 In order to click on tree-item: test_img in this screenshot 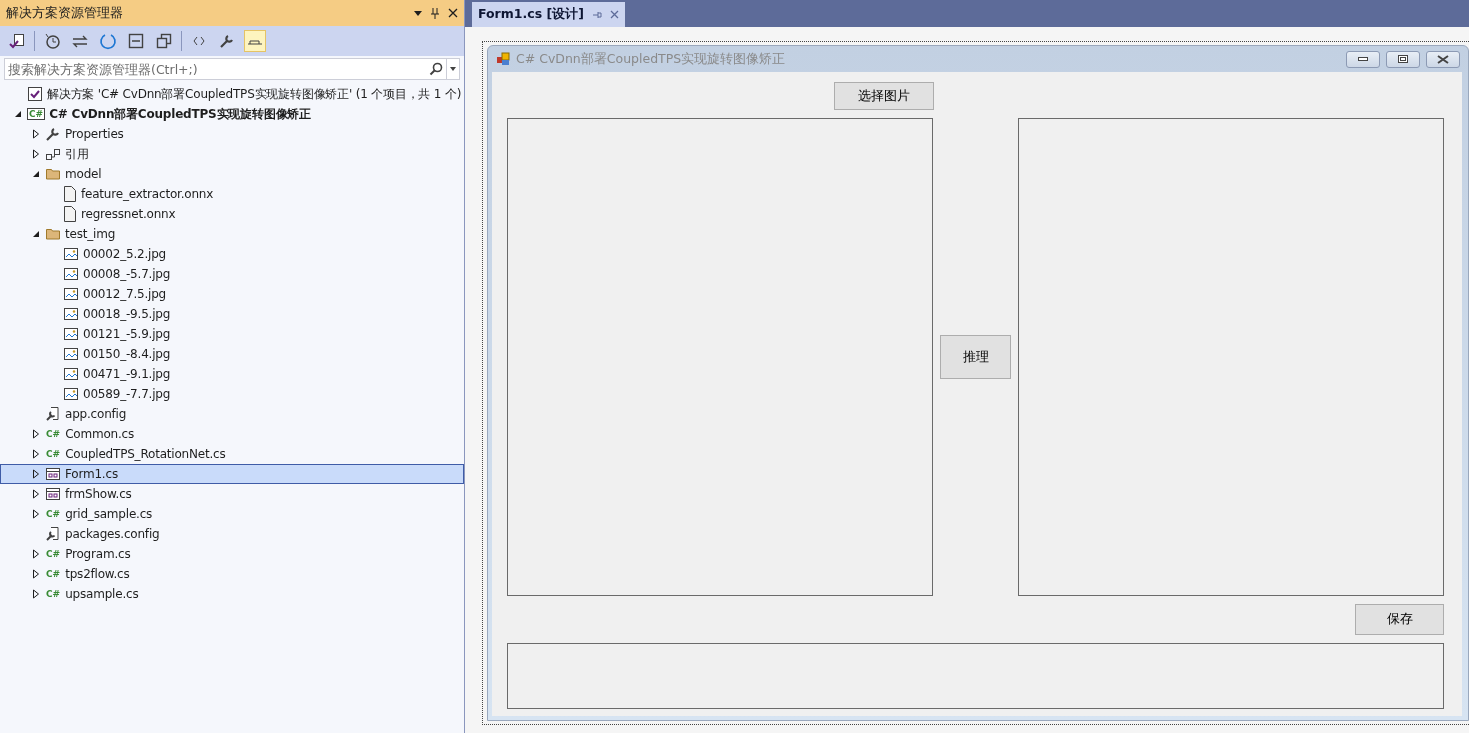, I will do `click(232, 234)`.